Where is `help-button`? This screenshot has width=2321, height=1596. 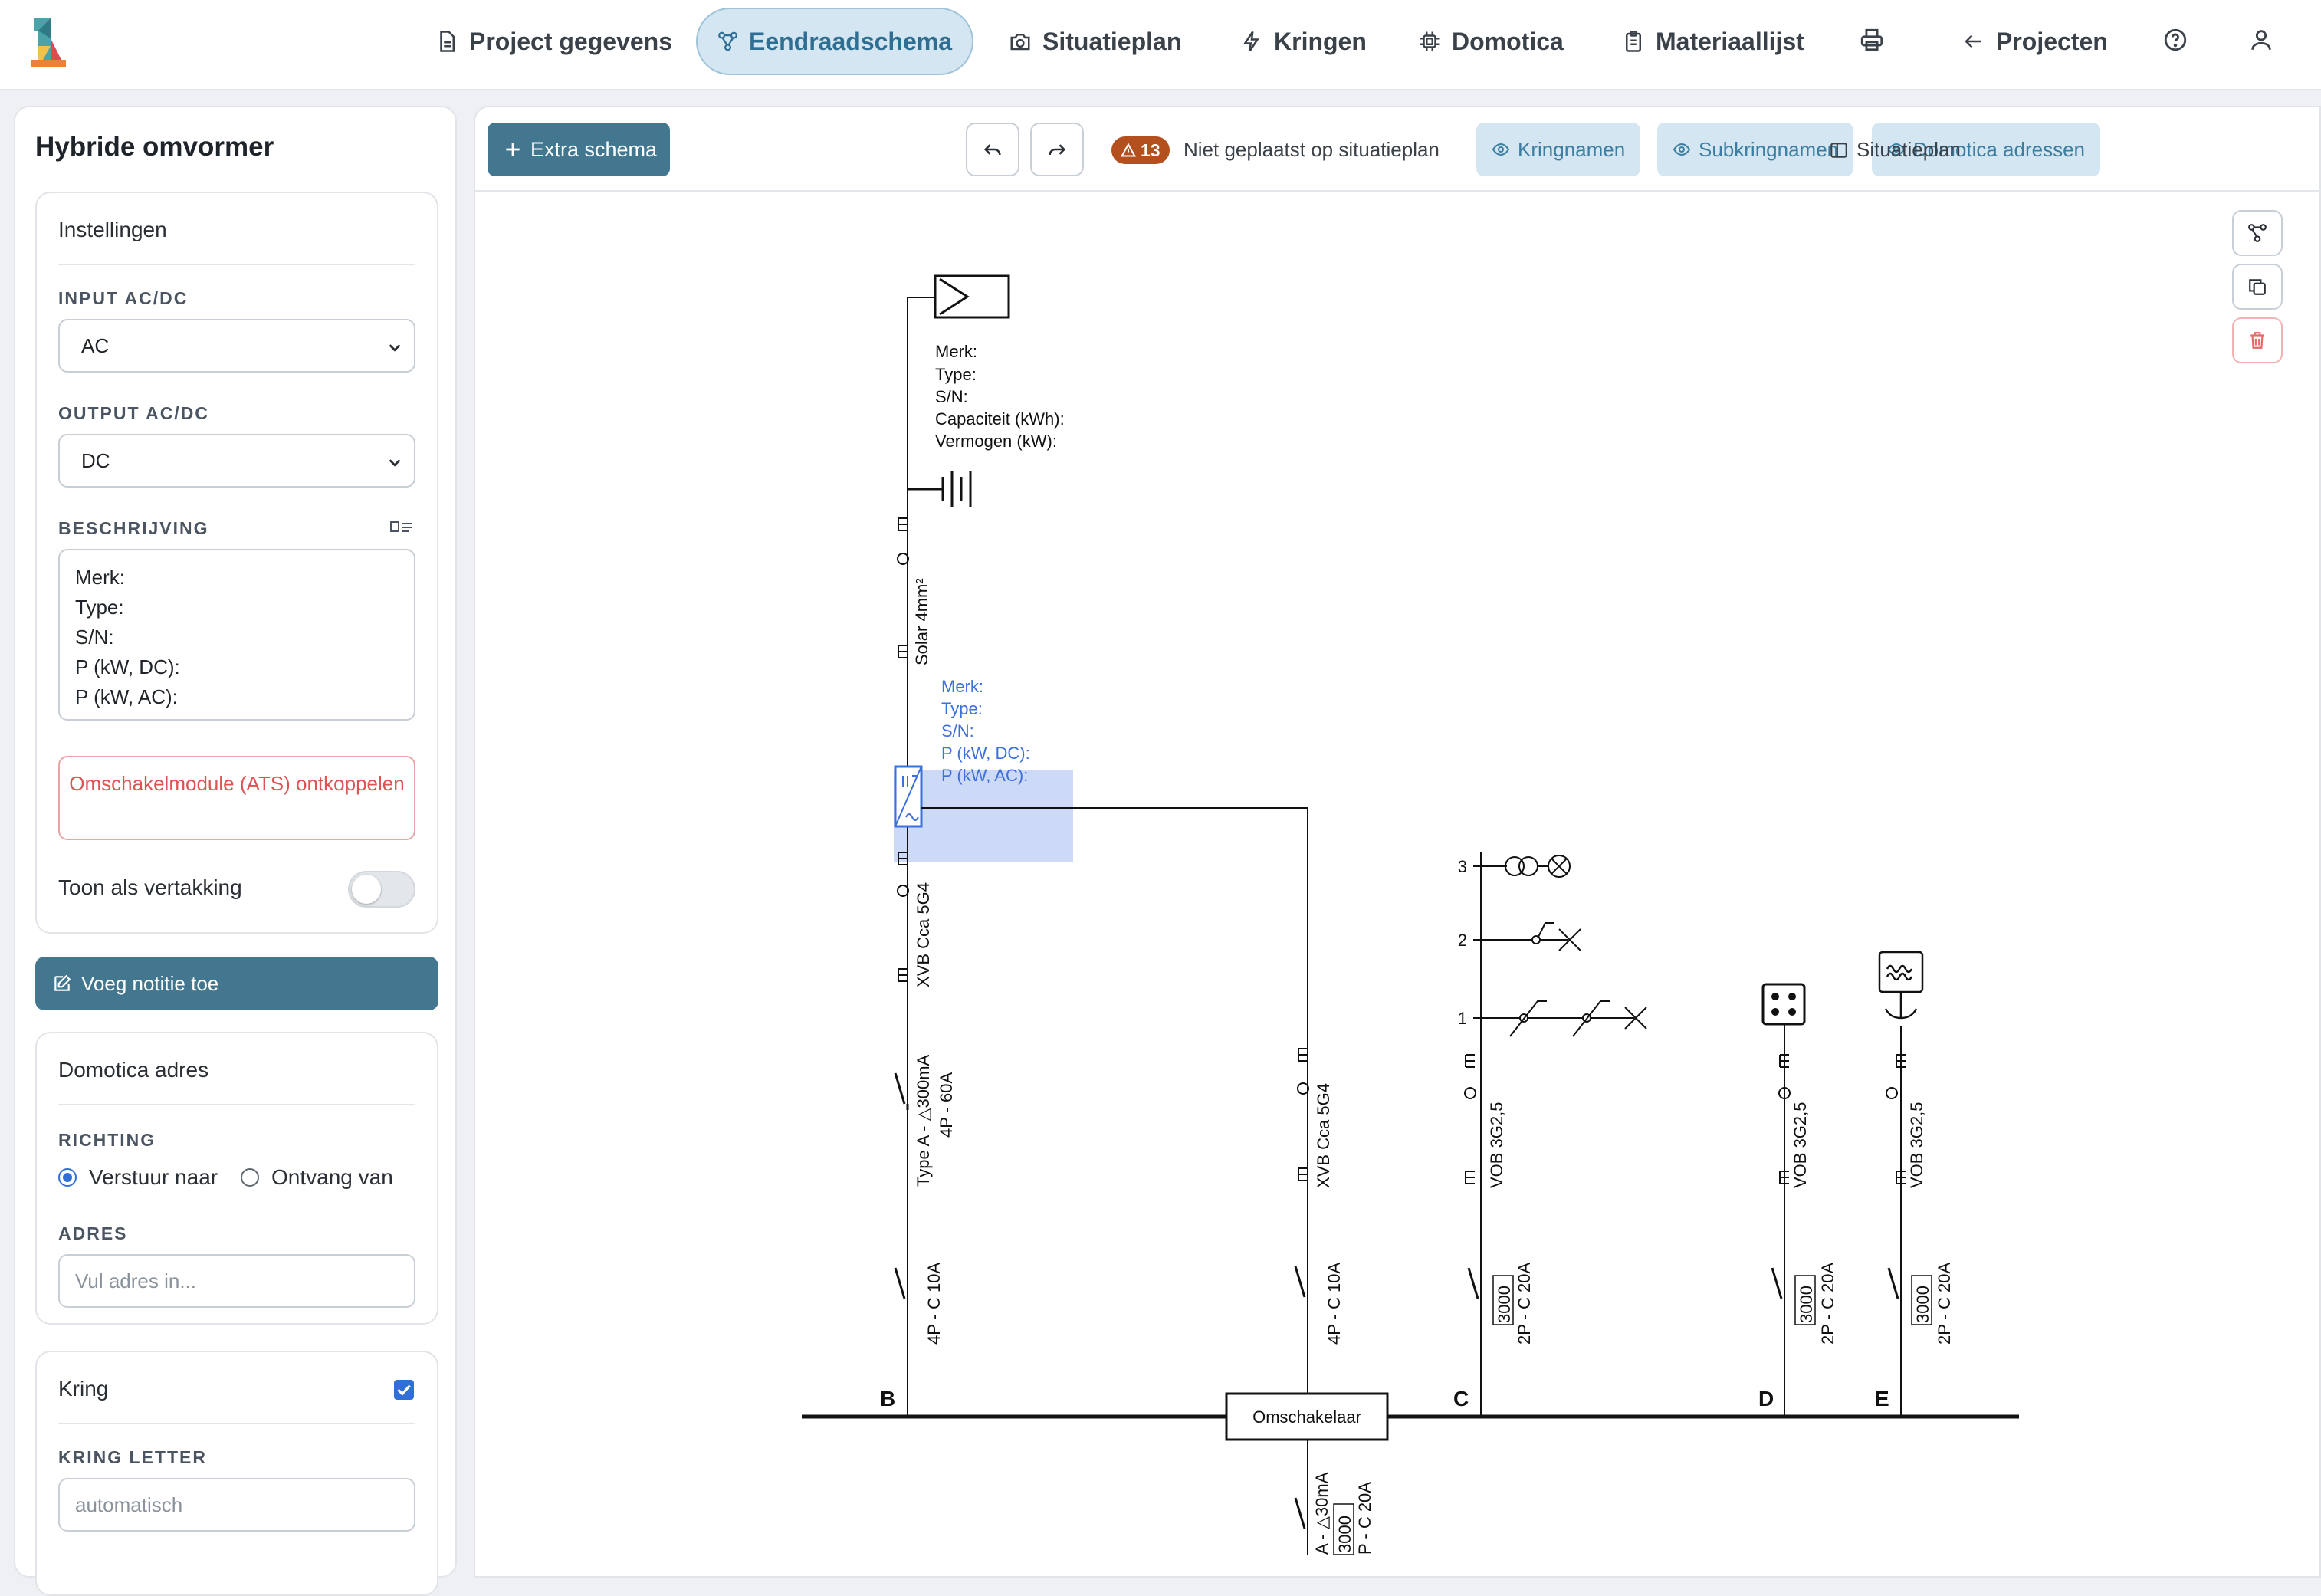 help-button is located at coordinates (2175, 40).